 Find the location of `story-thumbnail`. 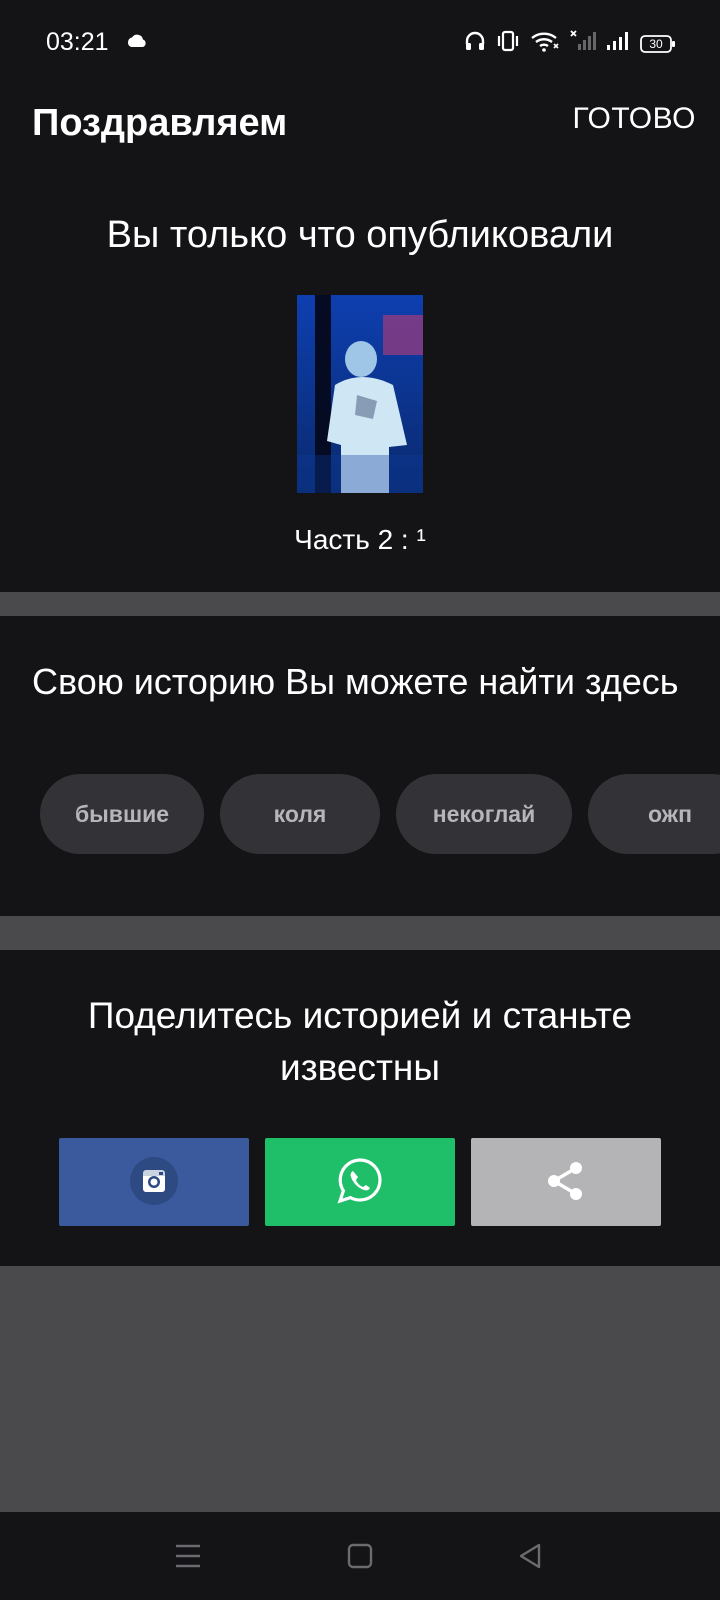

story-thumbnail is located at coordinates (360, 394).